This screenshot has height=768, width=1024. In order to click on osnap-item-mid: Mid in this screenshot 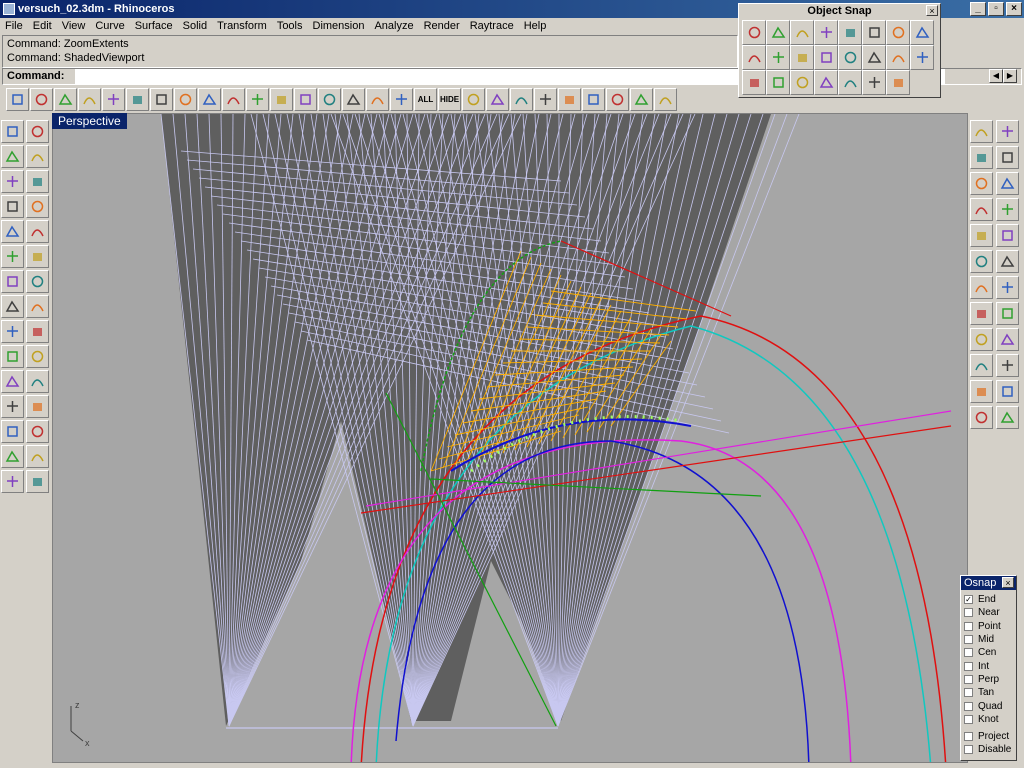, I will do `click(988, 639)`.